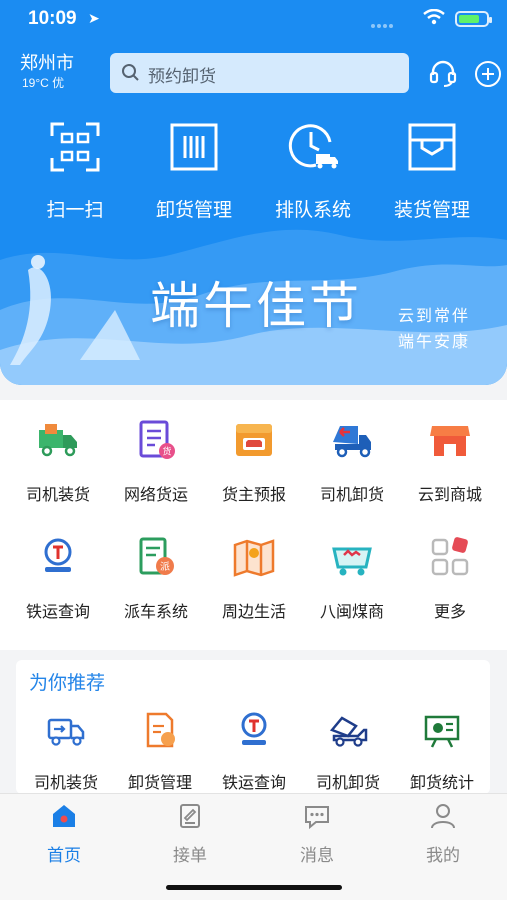  What do you see at coordinates (352, 561) in the screenshot?
I see `coal-cart-icon` at bounding box center [352, 561].